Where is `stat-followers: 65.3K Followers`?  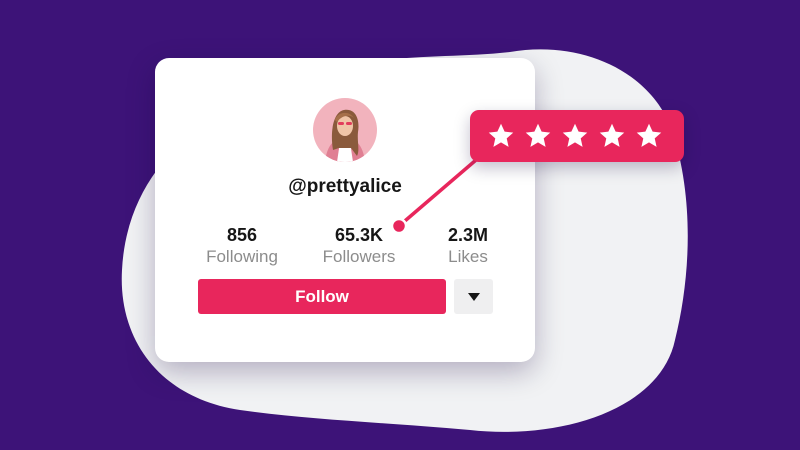 stat-followers: 65.3K Followers is located at coordinates (359, 246).